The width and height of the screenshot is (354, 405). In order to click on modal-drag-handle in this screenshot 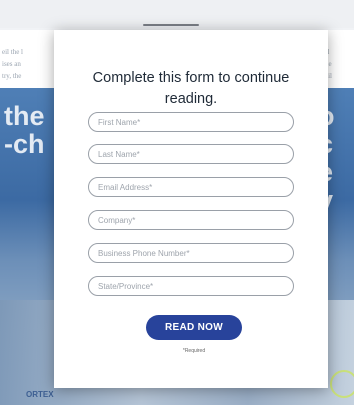, I will do `click(171, 25)`.